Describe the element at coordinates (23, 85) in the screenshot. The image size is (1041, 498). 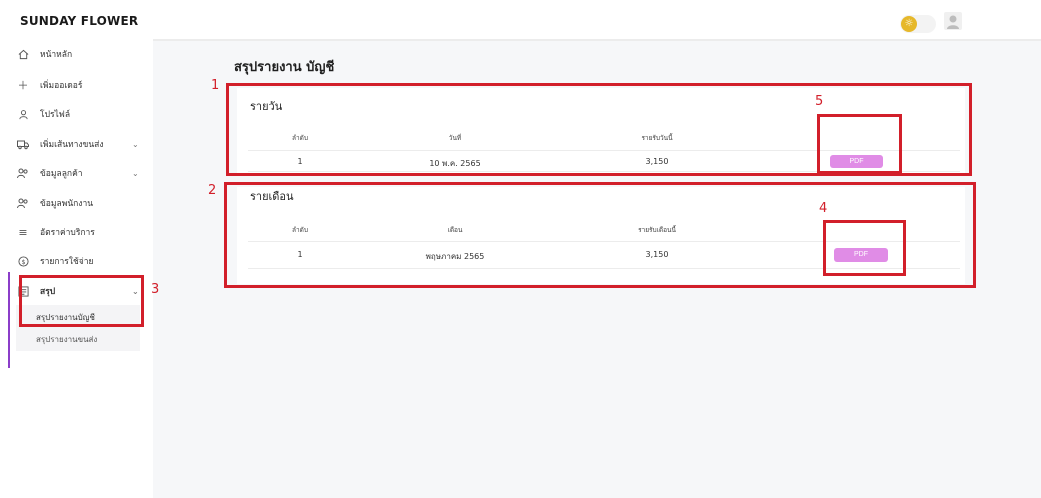
I see `plus-icon: ＋` at that location.